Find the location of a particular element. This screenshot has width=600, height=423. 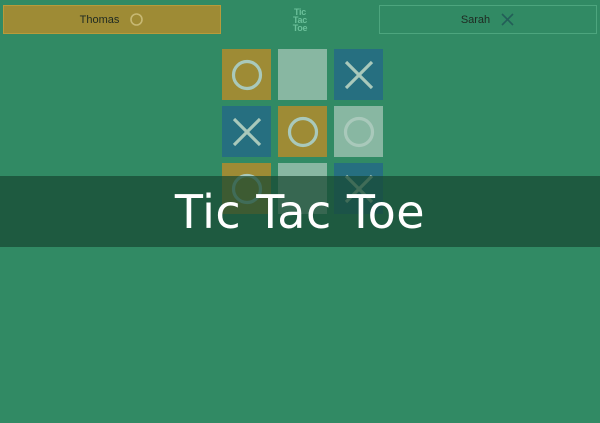

player-two-card: Sarah is located at coordinates (488, 19).